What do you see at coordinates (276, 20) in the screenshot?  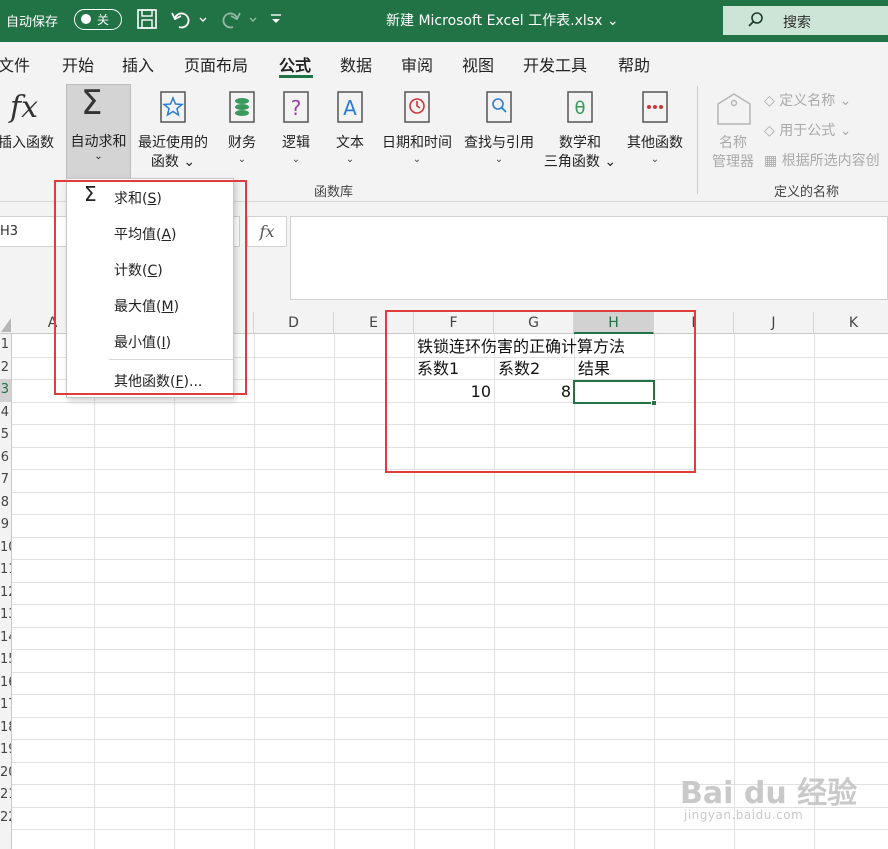 I see `customize-toolbar-icon` at bounding box center [276, 20].